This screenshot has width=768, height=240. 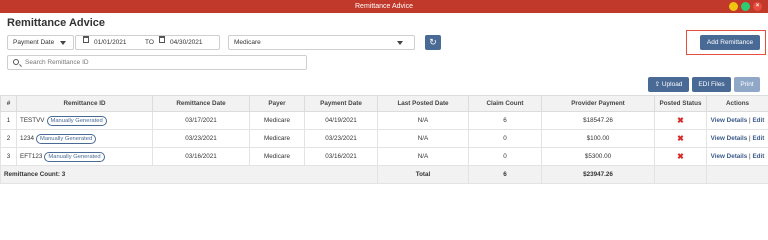 What do you see at coordinates (423, 174) in the screenshot?
I see `total-label: Total` at bounding box center [423, 174].